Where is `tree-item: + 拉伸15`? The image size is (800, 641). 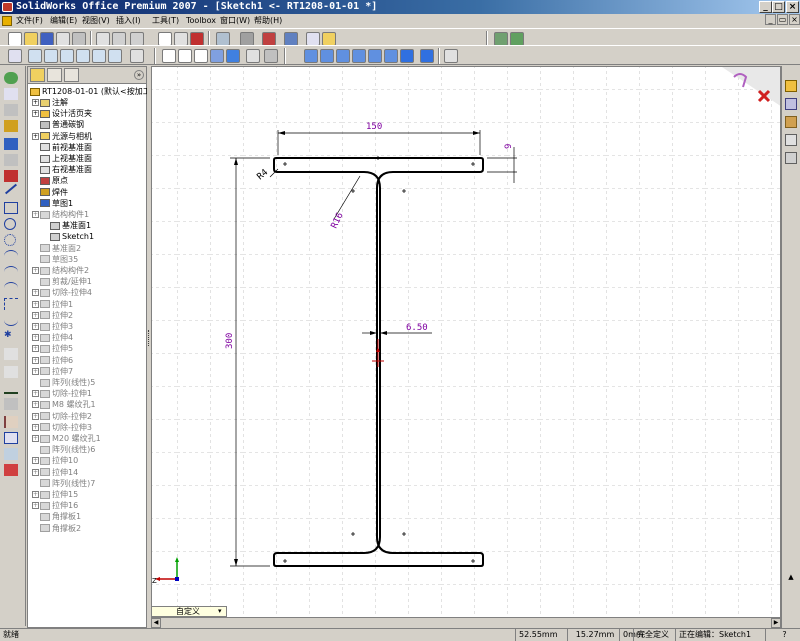 tree-item: + 拉伸15 is located at coordinates (55, 494).